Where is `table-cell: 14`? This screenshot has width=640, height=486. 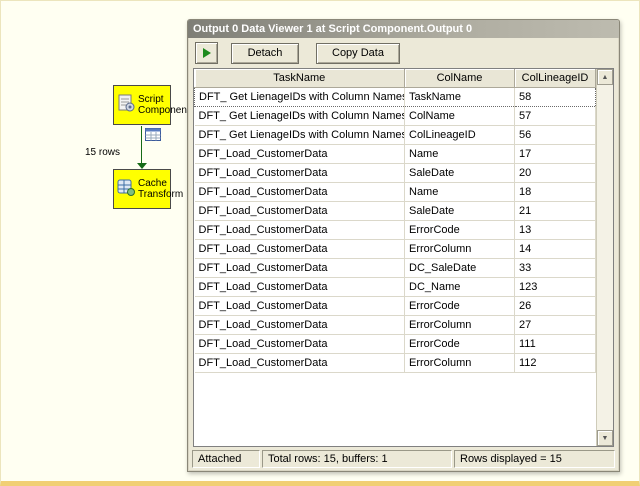
table-cell: 14 is located at coordinates (555, 249).